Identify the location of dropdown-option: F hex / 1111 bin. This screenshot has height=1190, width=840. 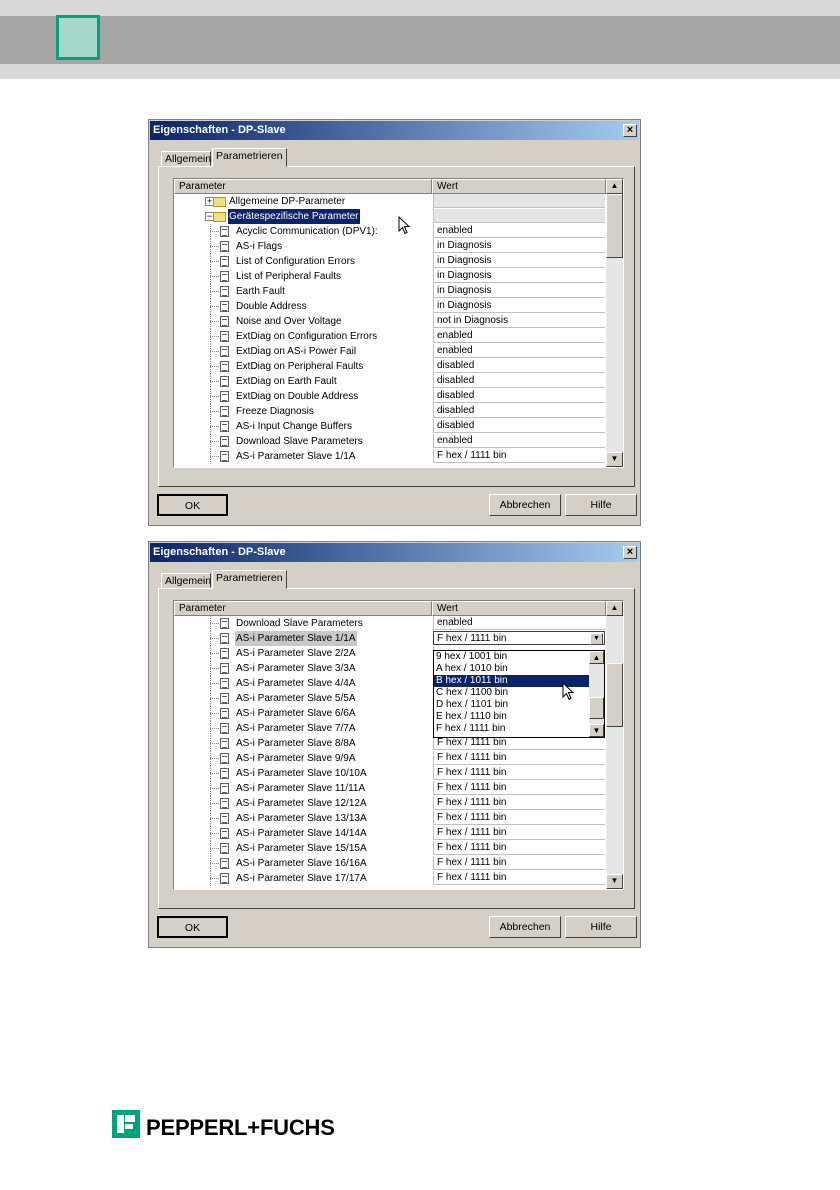
(519, 729).